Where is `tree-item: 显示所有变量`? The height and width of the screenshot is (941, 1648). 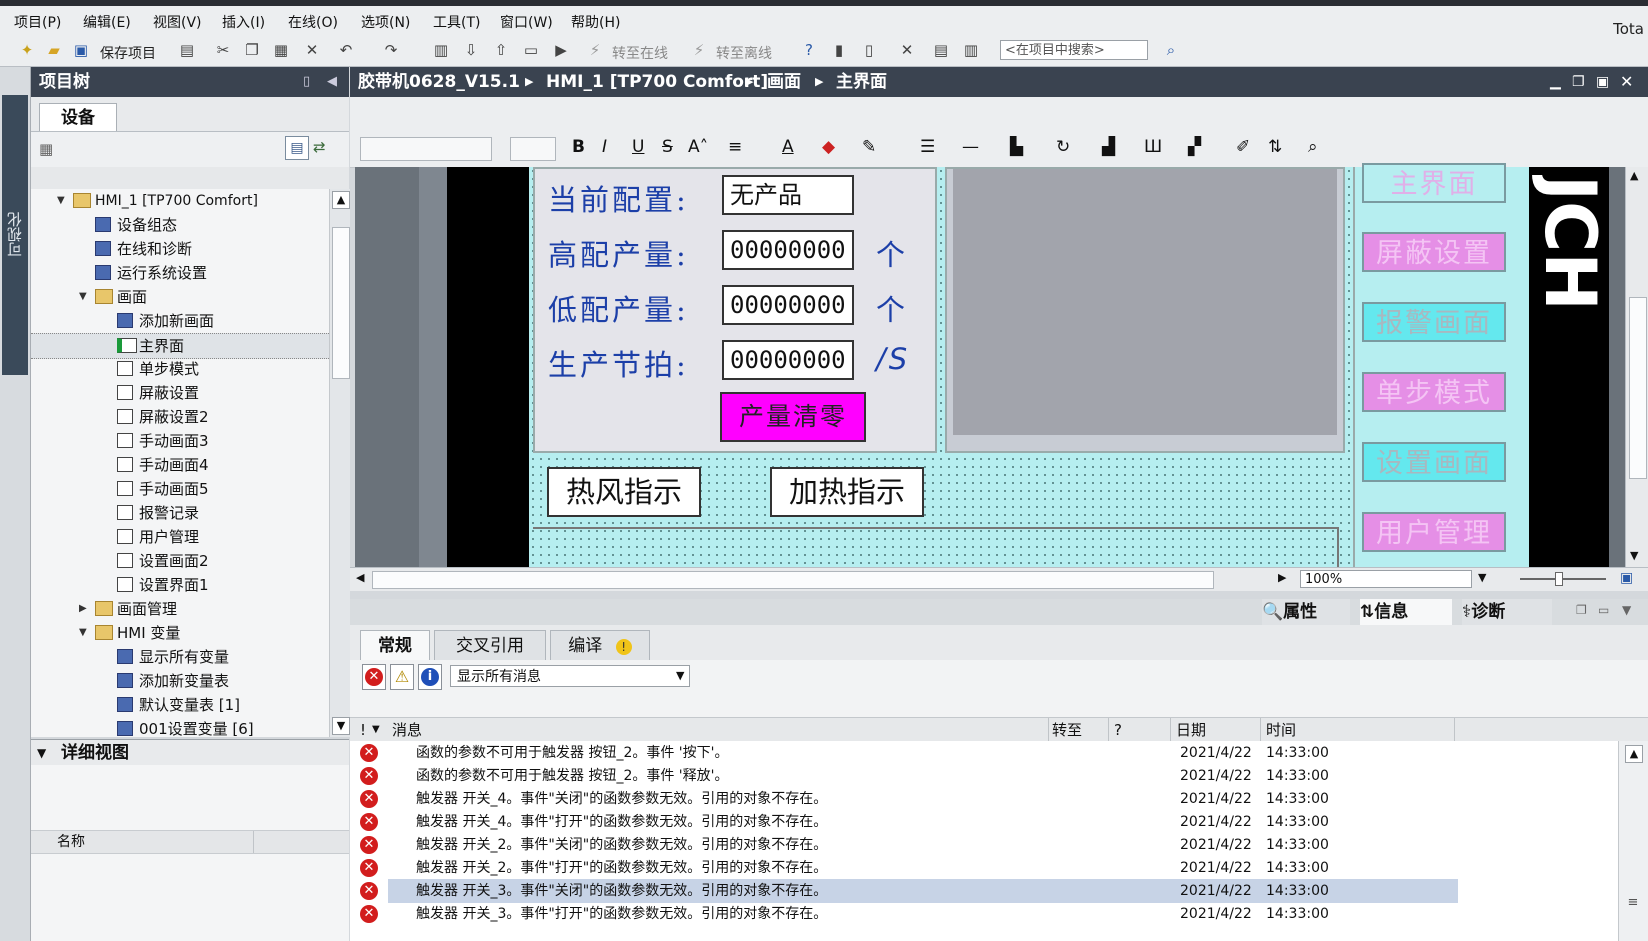 tree-item: 显示所有变量 is located at coordinates (180, 657).